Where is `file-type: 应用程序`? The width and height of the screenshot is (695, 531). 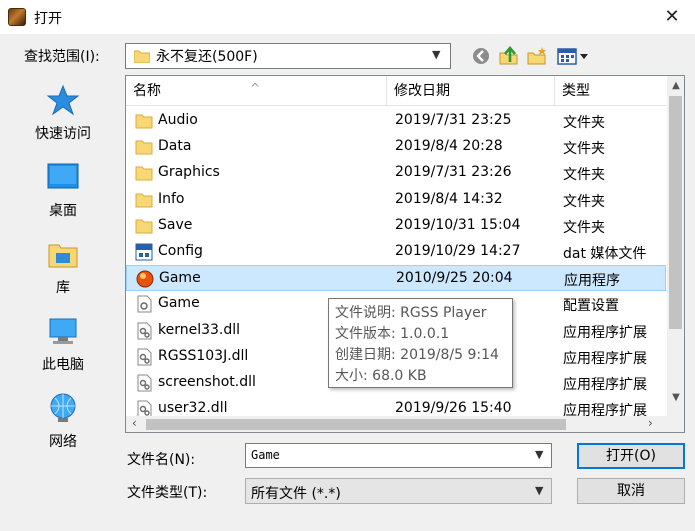
file-type: 应用程序 is located at coordinates (592, 281).